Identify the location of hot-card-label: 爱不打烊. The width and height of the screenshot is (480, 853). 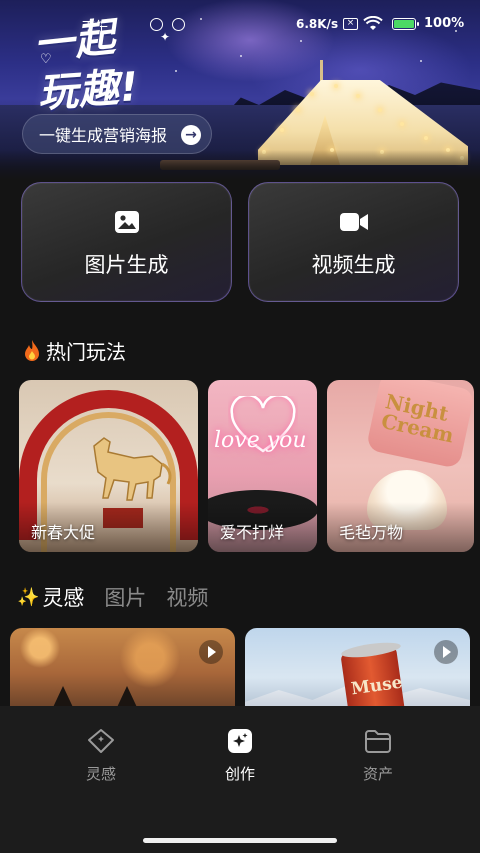
(252, 532).